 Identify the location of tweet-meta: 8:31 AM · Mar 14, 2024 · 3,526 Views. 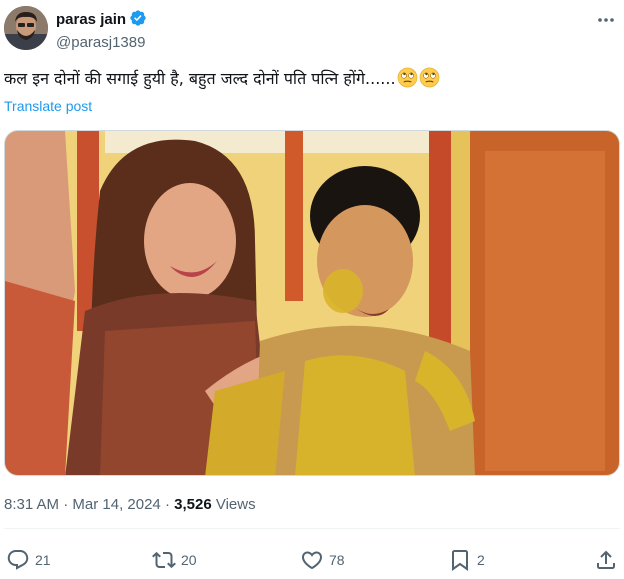
(130, 505).